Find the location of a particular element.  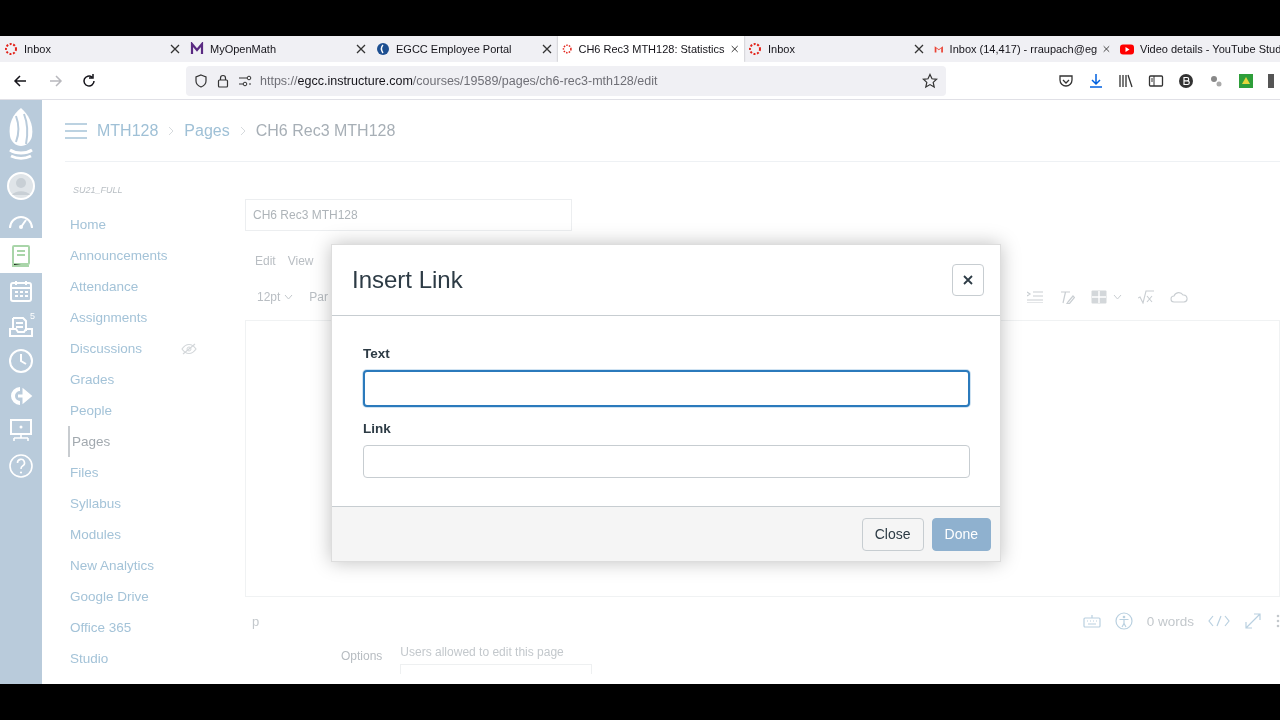

options-label: Options is located at coordinates (362, 656).